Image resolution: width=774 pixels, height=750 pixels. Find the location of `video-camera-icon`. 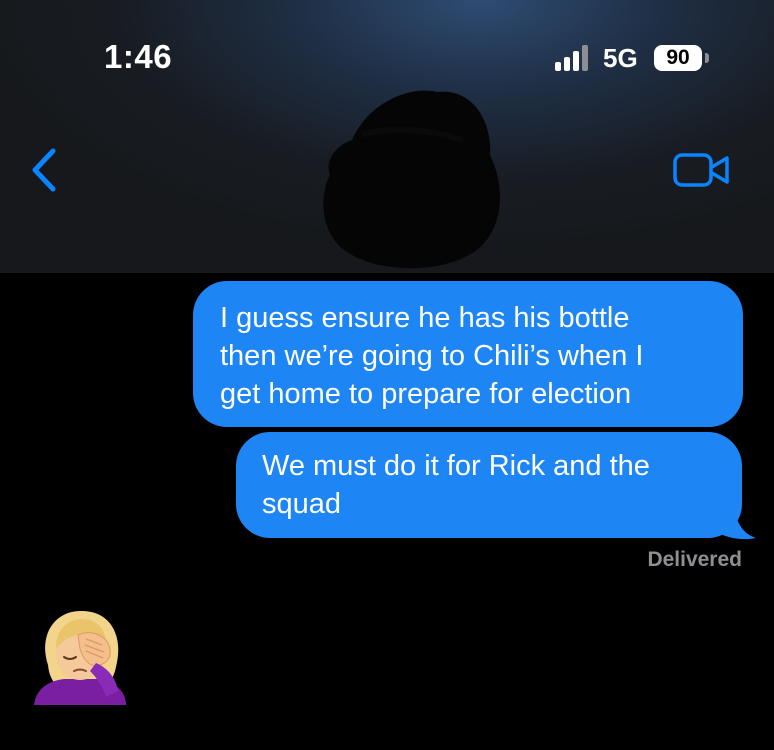

video-camera-icon is located at coordinates (701, 170).